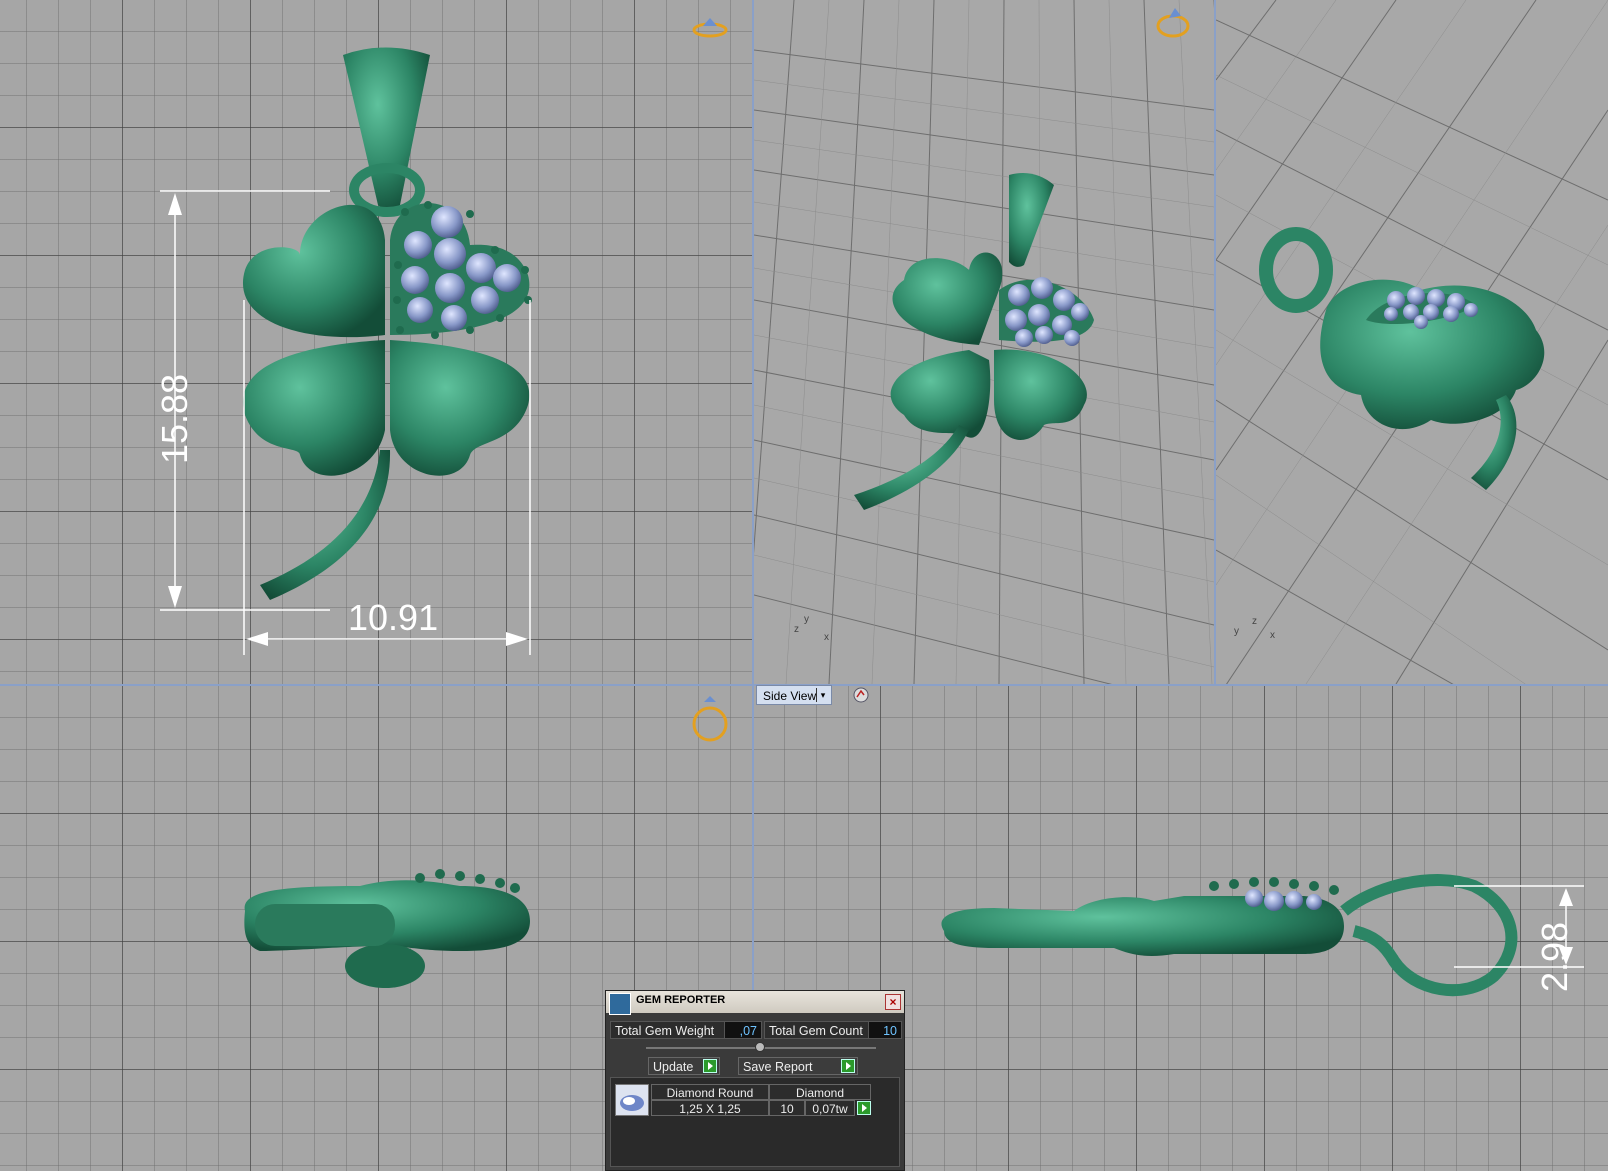  I want to click on diamond-round-icon, so click(632, 1100).